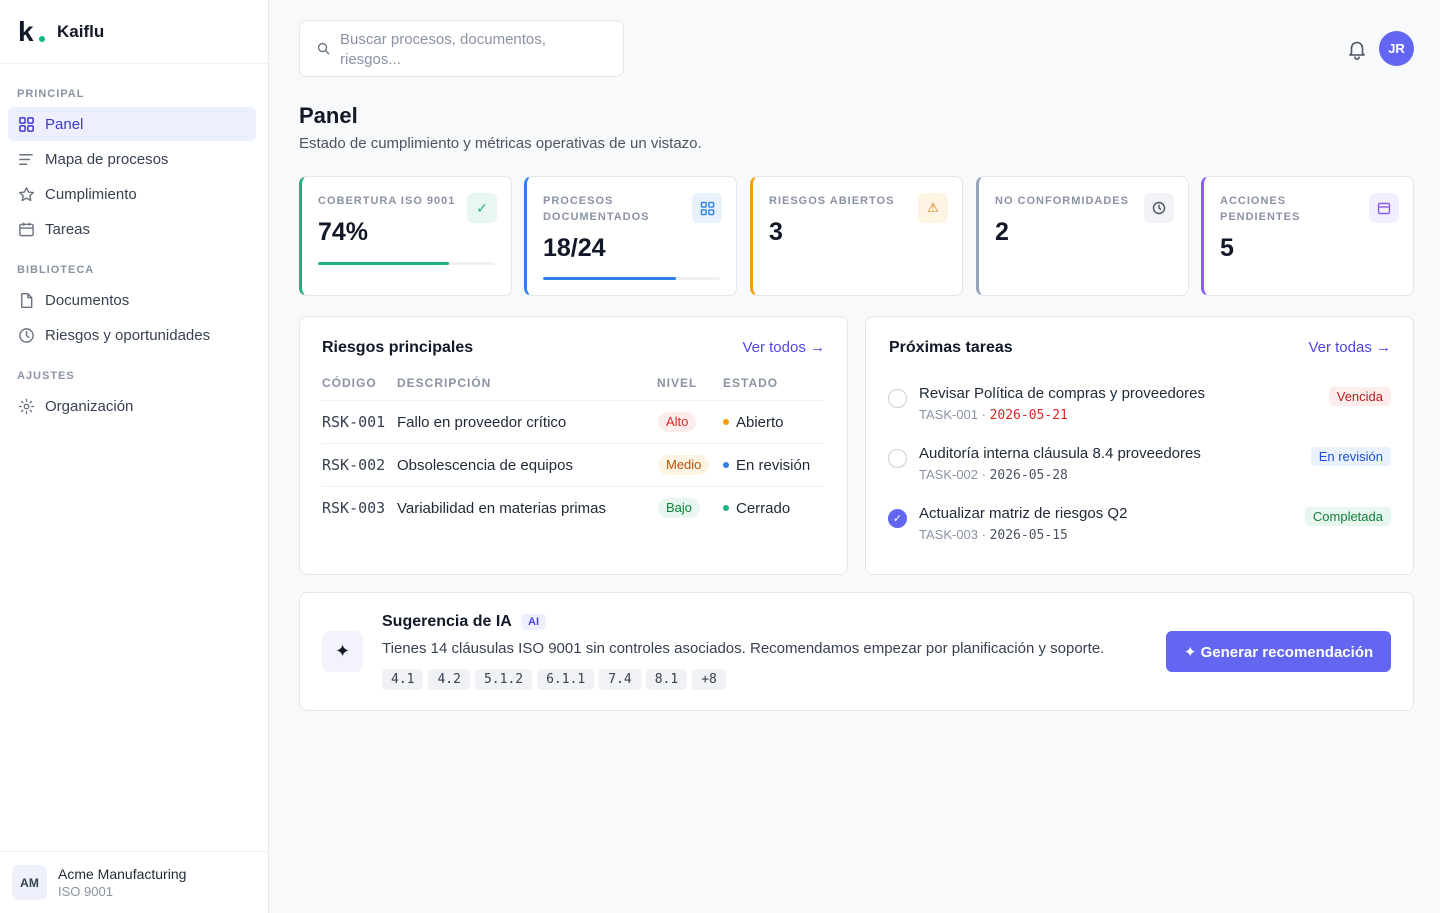  Describe the element at coordinates (574, 248) in the screenshot. I see `kpi-value: 18/24` at that location.